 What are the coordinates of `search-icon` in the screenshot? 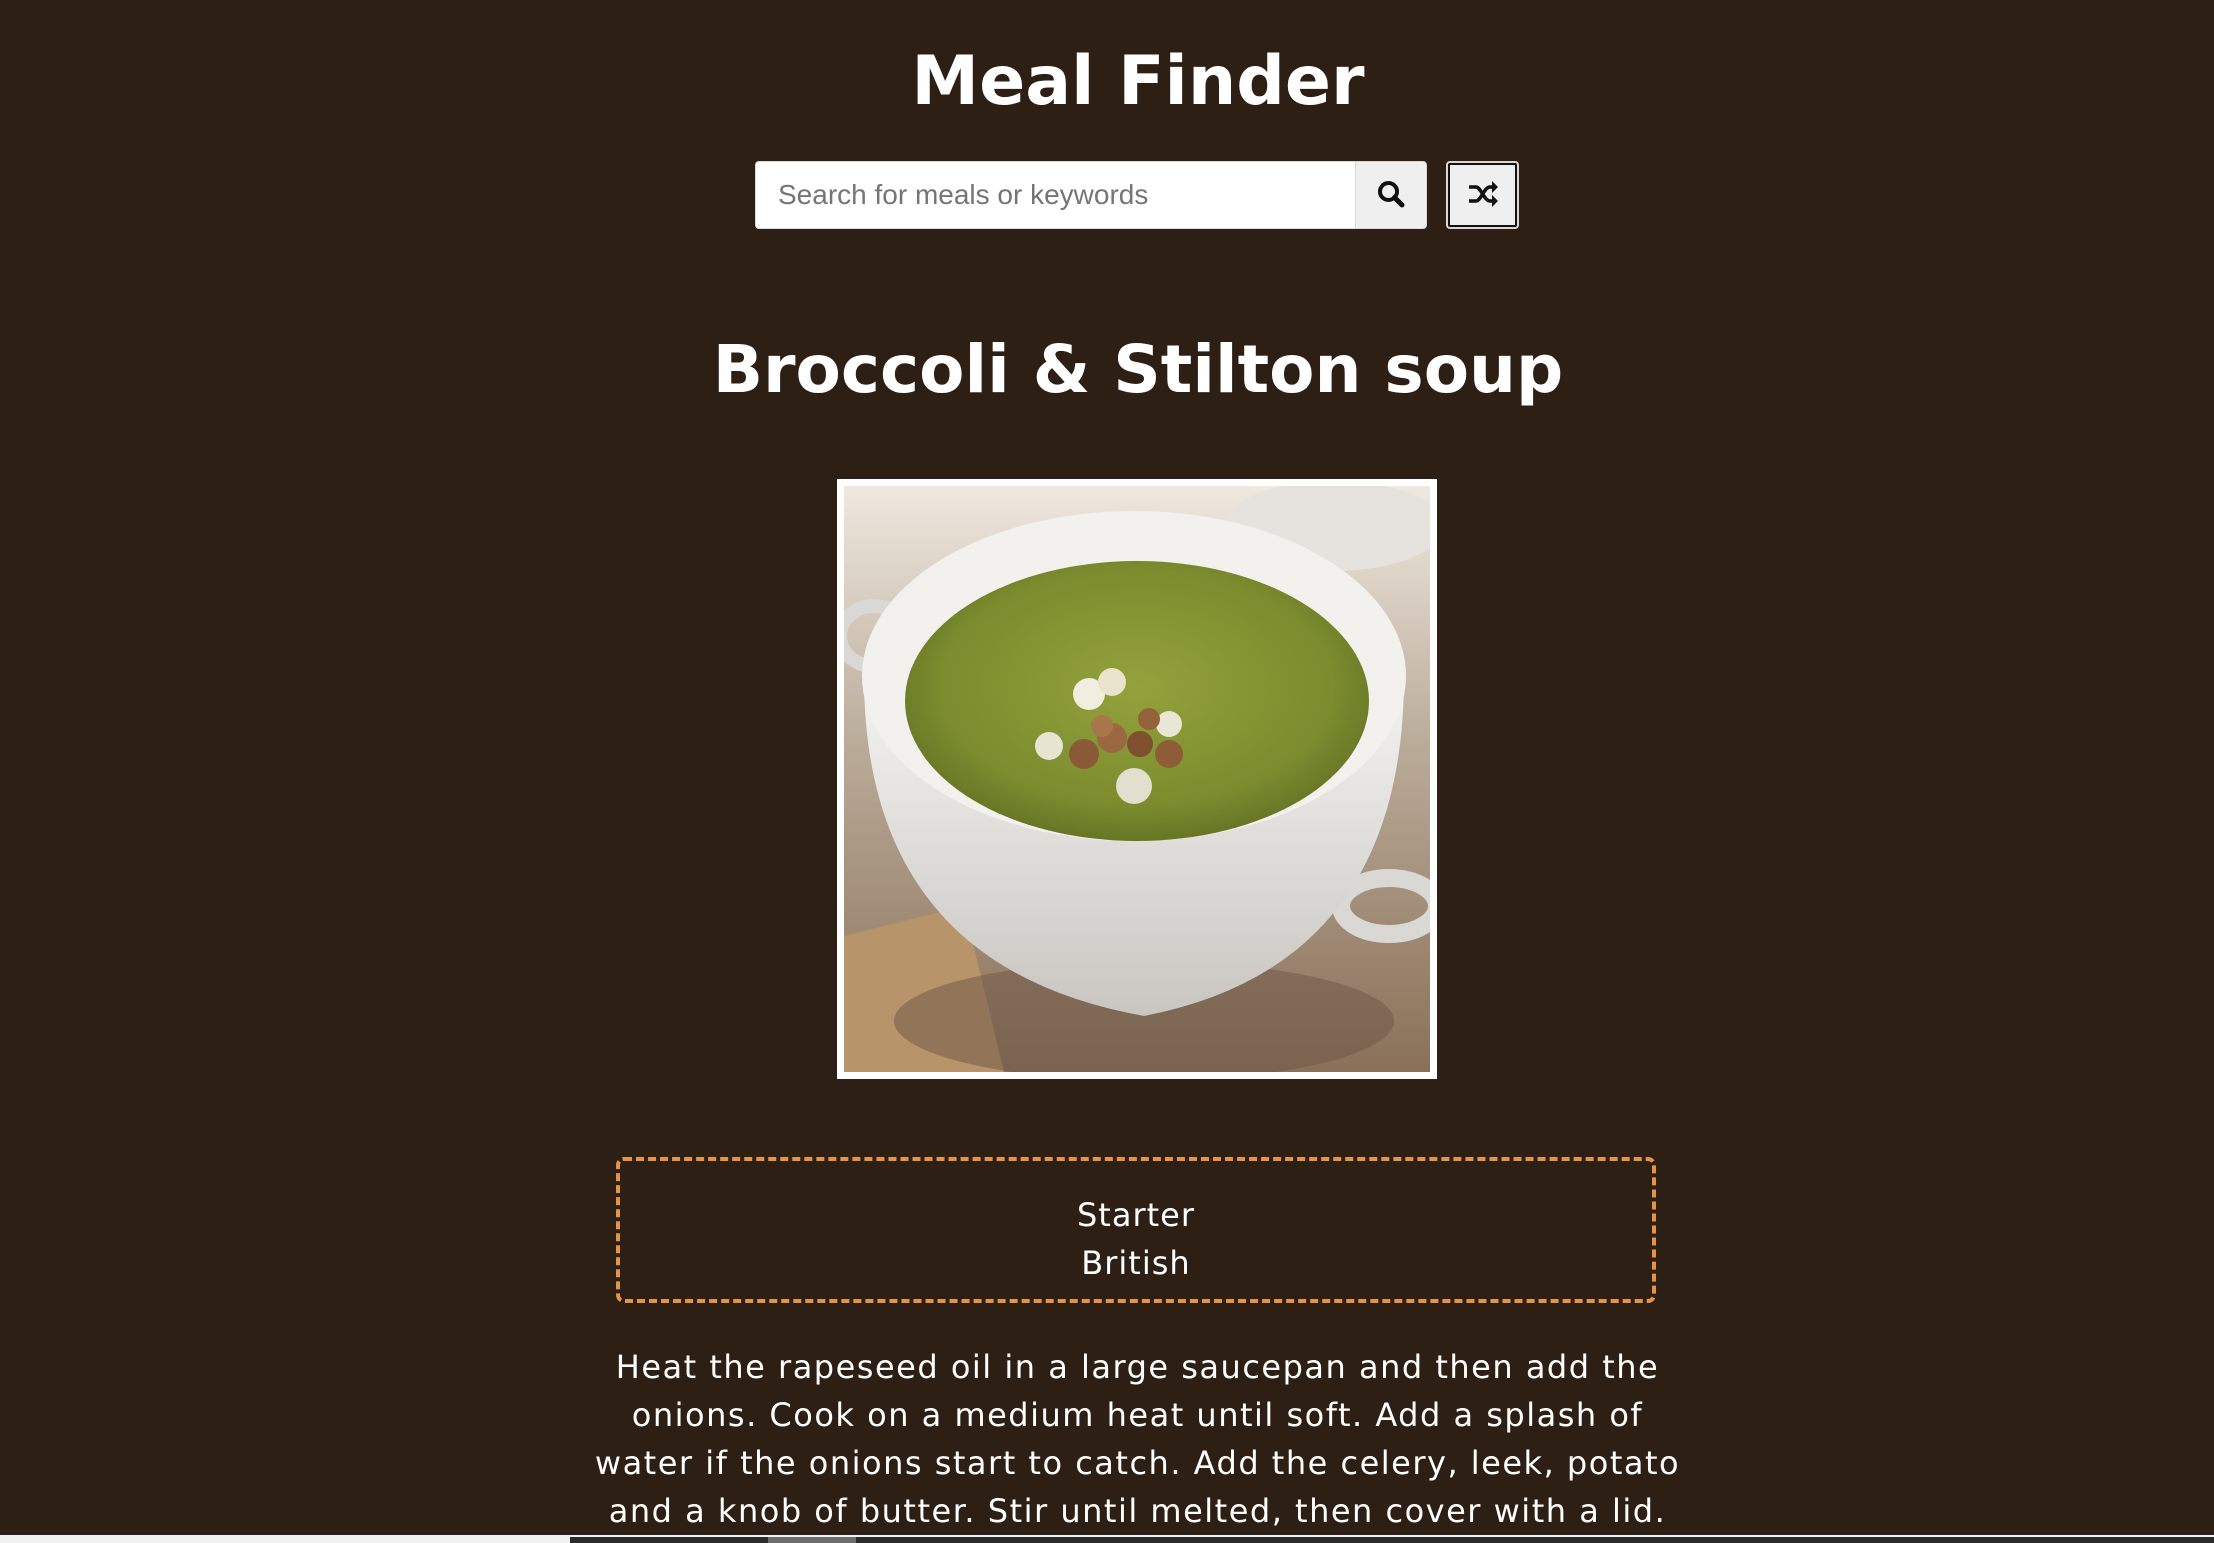 It's located at (1391, 195).